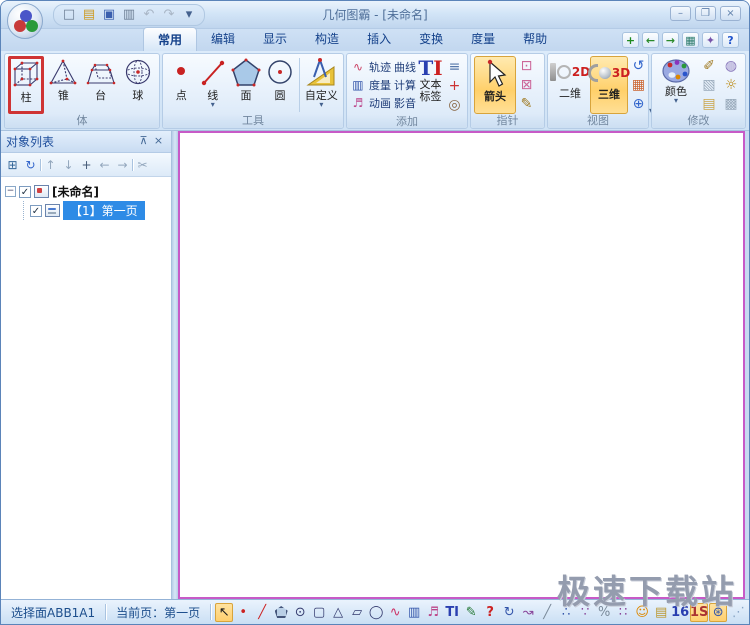 The width and height of the screenshot is (750, 625). What do you see at coordinates (535, 39) in the screenshot?
I see `tab-help: 帮助` at bounding box center [535, 39].